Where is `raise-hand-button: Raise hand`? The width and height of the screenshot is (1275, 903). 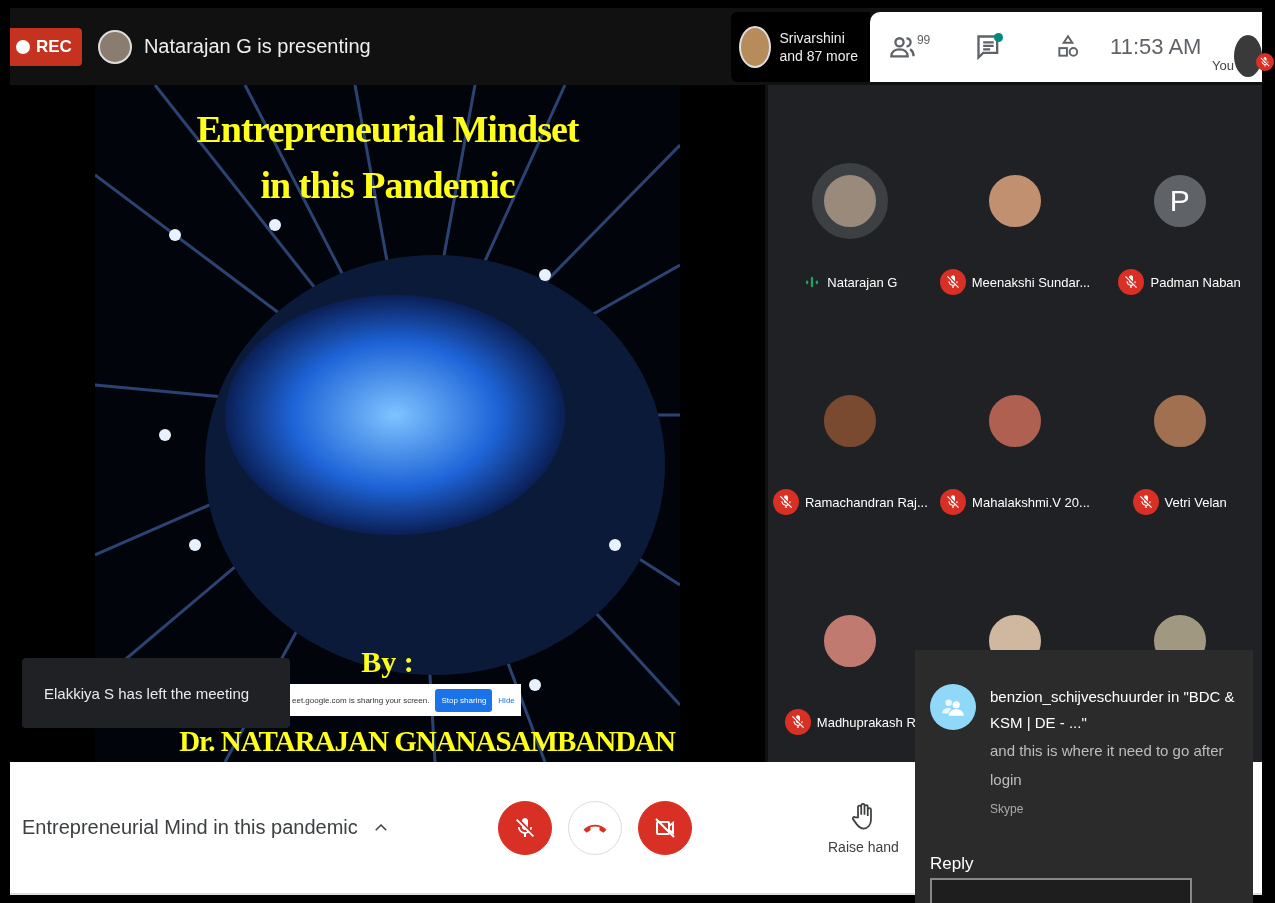
raise-hand-button: Raise hand is located at coordinates (863, 827).